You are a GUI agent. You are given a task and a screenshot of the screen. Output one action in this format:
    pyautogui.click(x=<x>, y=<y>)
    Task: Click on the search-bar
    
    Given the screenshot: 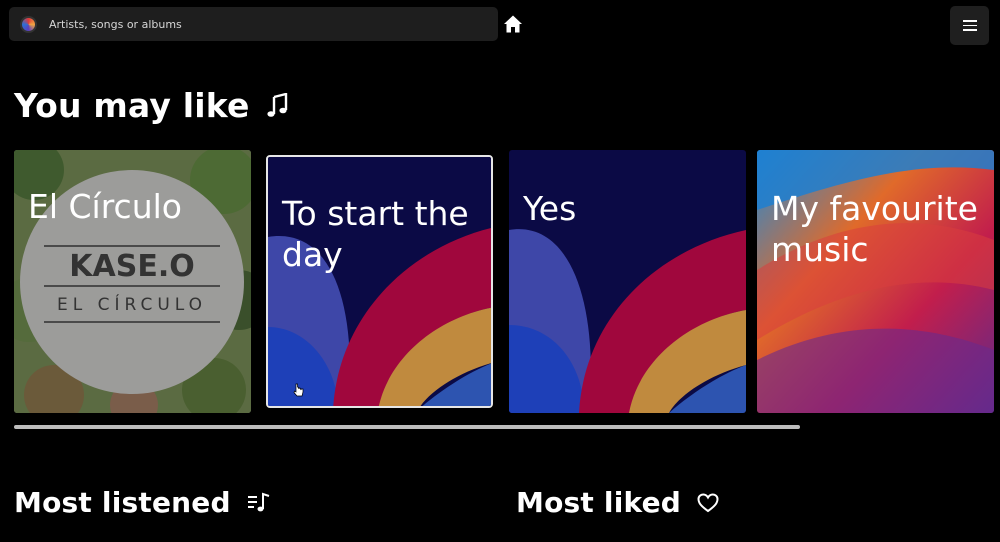 What is the action you would take?
    pyautogui.click(x=253, y=24)
    